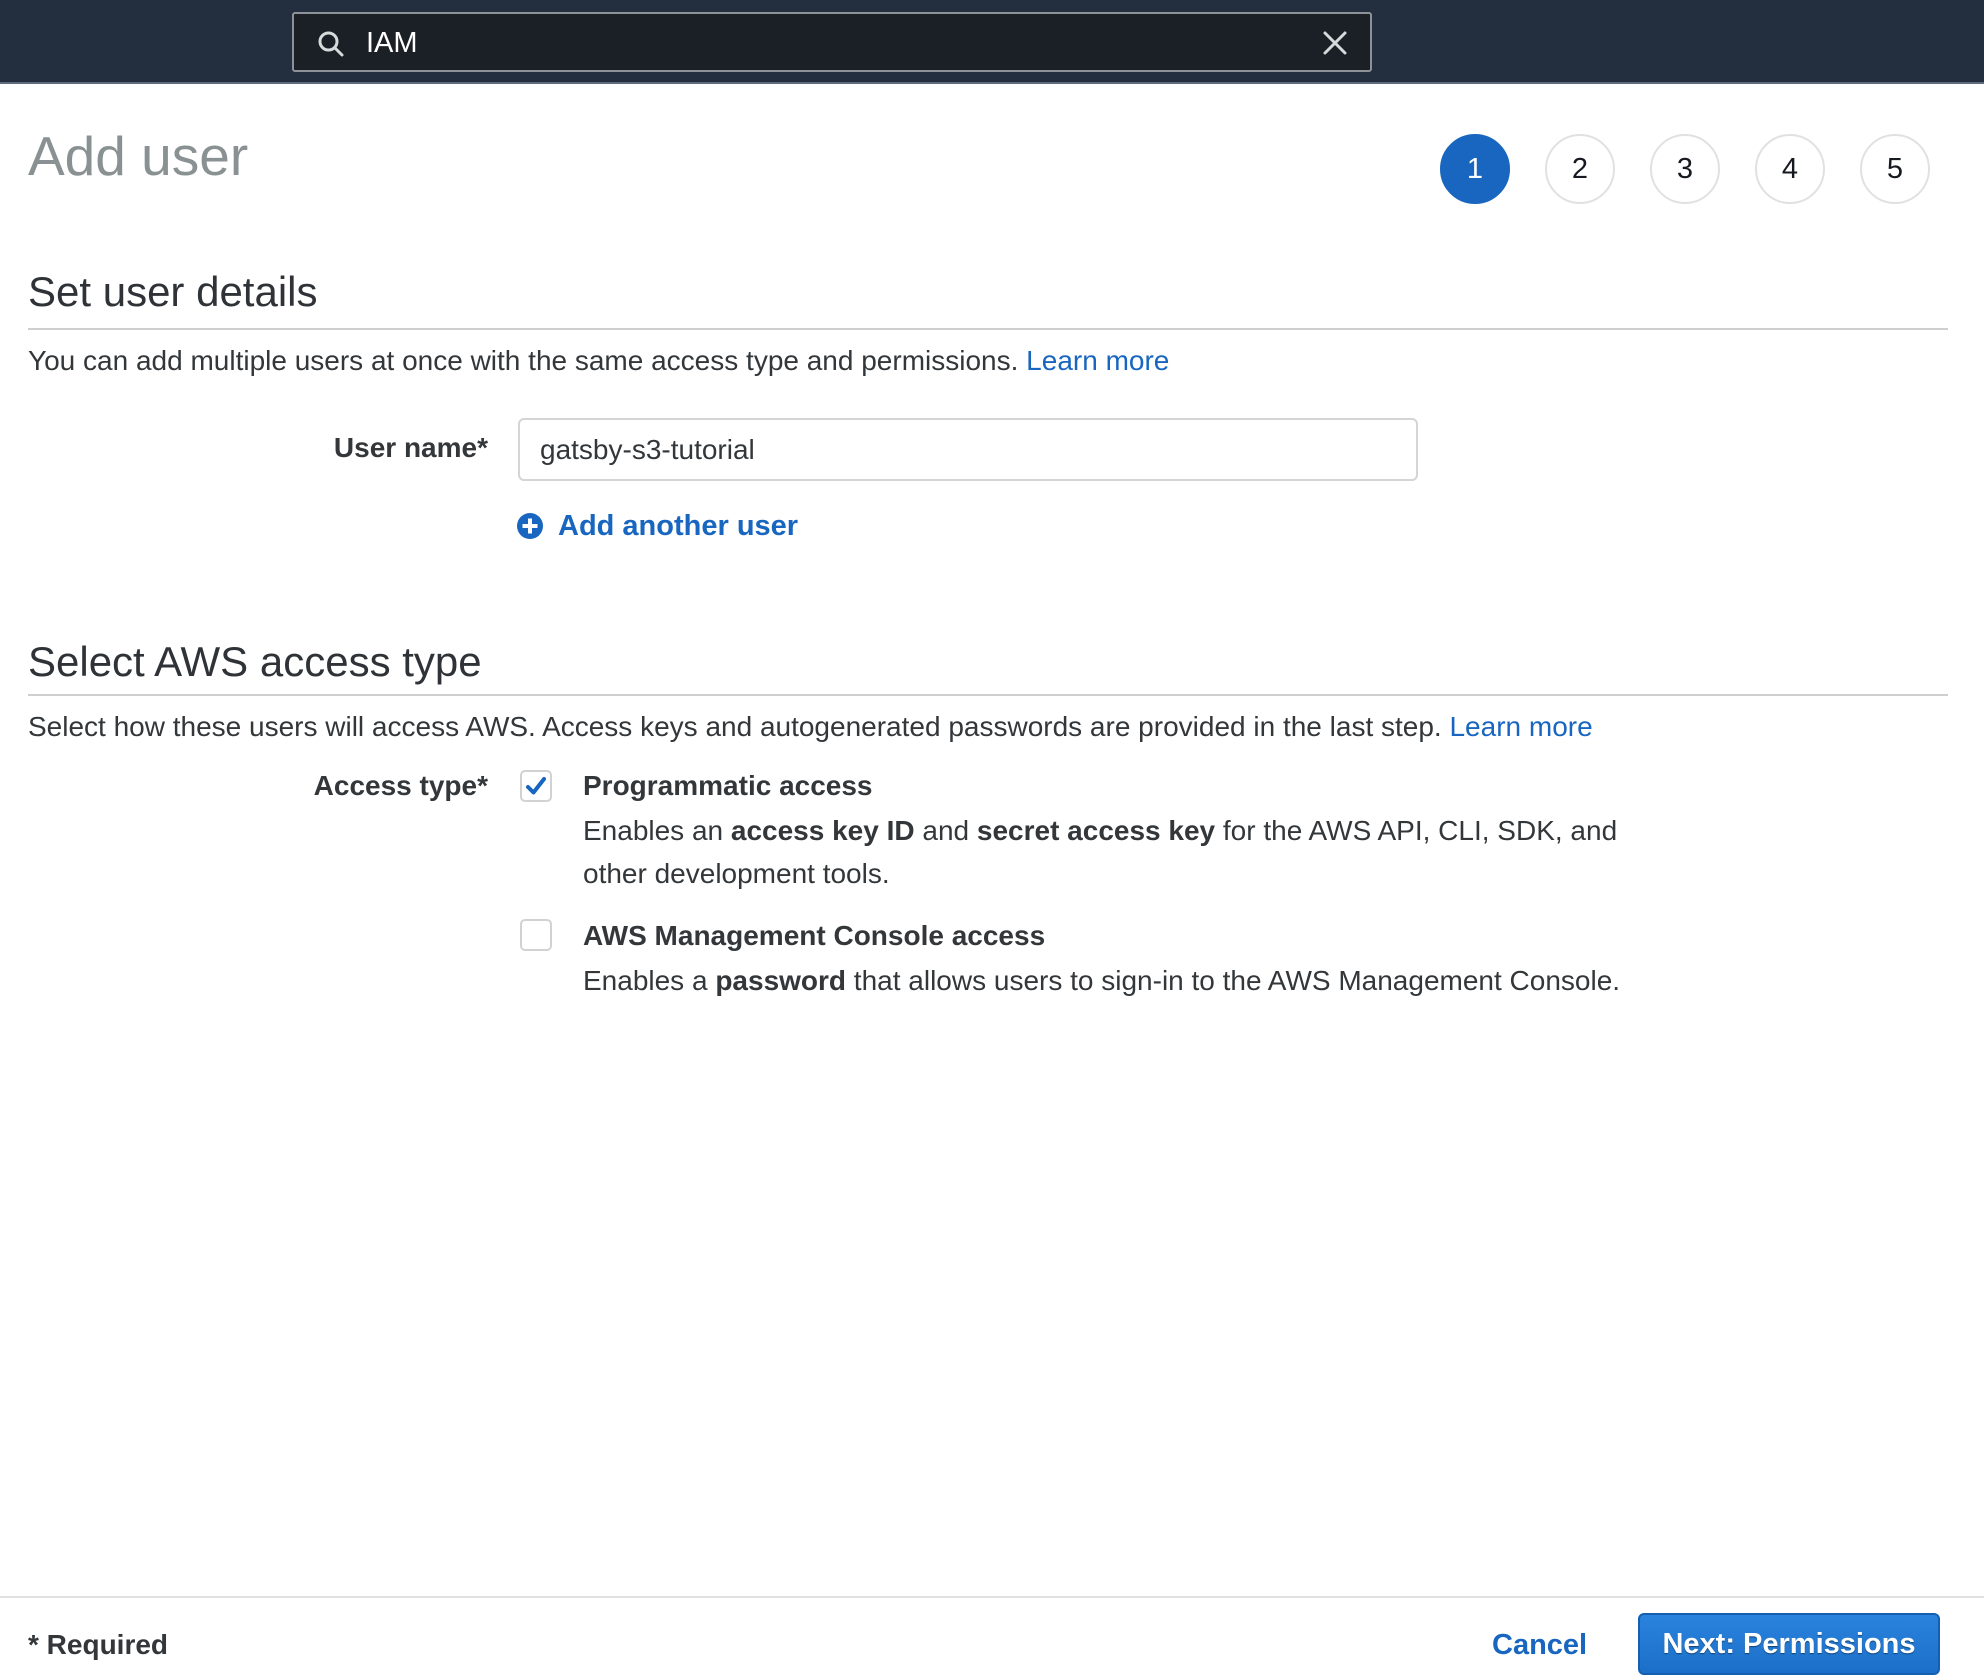  Describe the element at coordinates (1097, 360) in the screenshot. I see `learn-more-link-user-details: Learn more` at that location.